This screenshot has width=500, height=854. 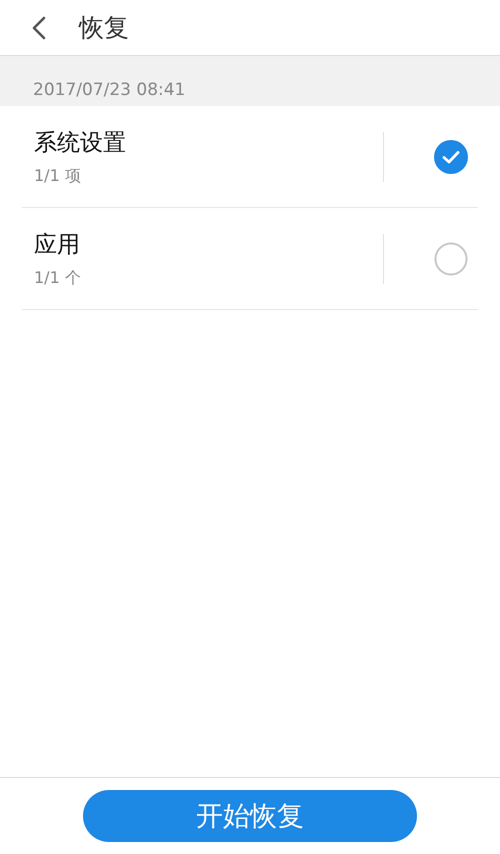 What do you see at coordinates (39, 28) in the screenshot?
I see `back-button` at bounding box center [39, 28].